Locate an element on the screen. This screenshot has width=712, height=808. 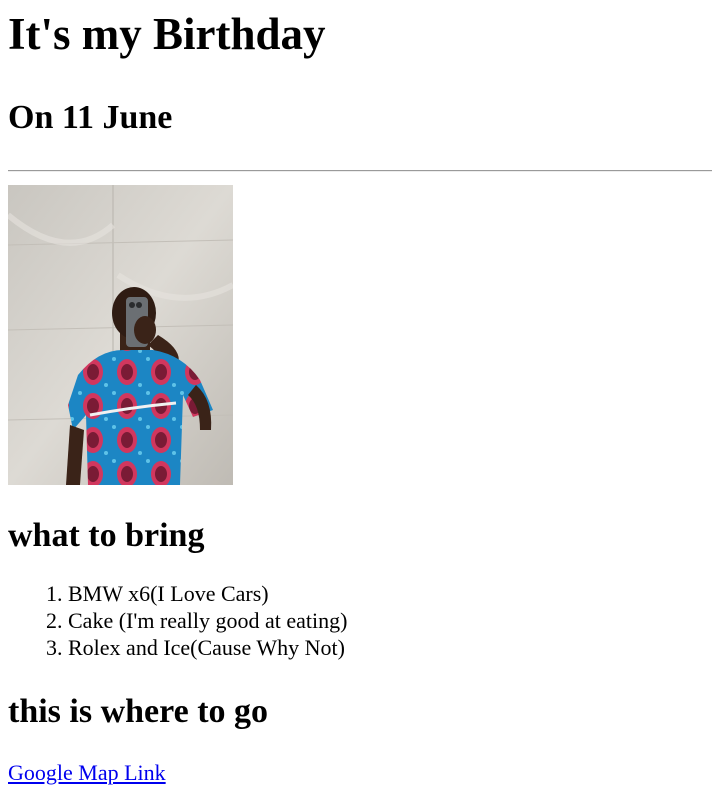
list-item: Rolex and Ice(Cause Why Not) is located at coordinates (386, 647).